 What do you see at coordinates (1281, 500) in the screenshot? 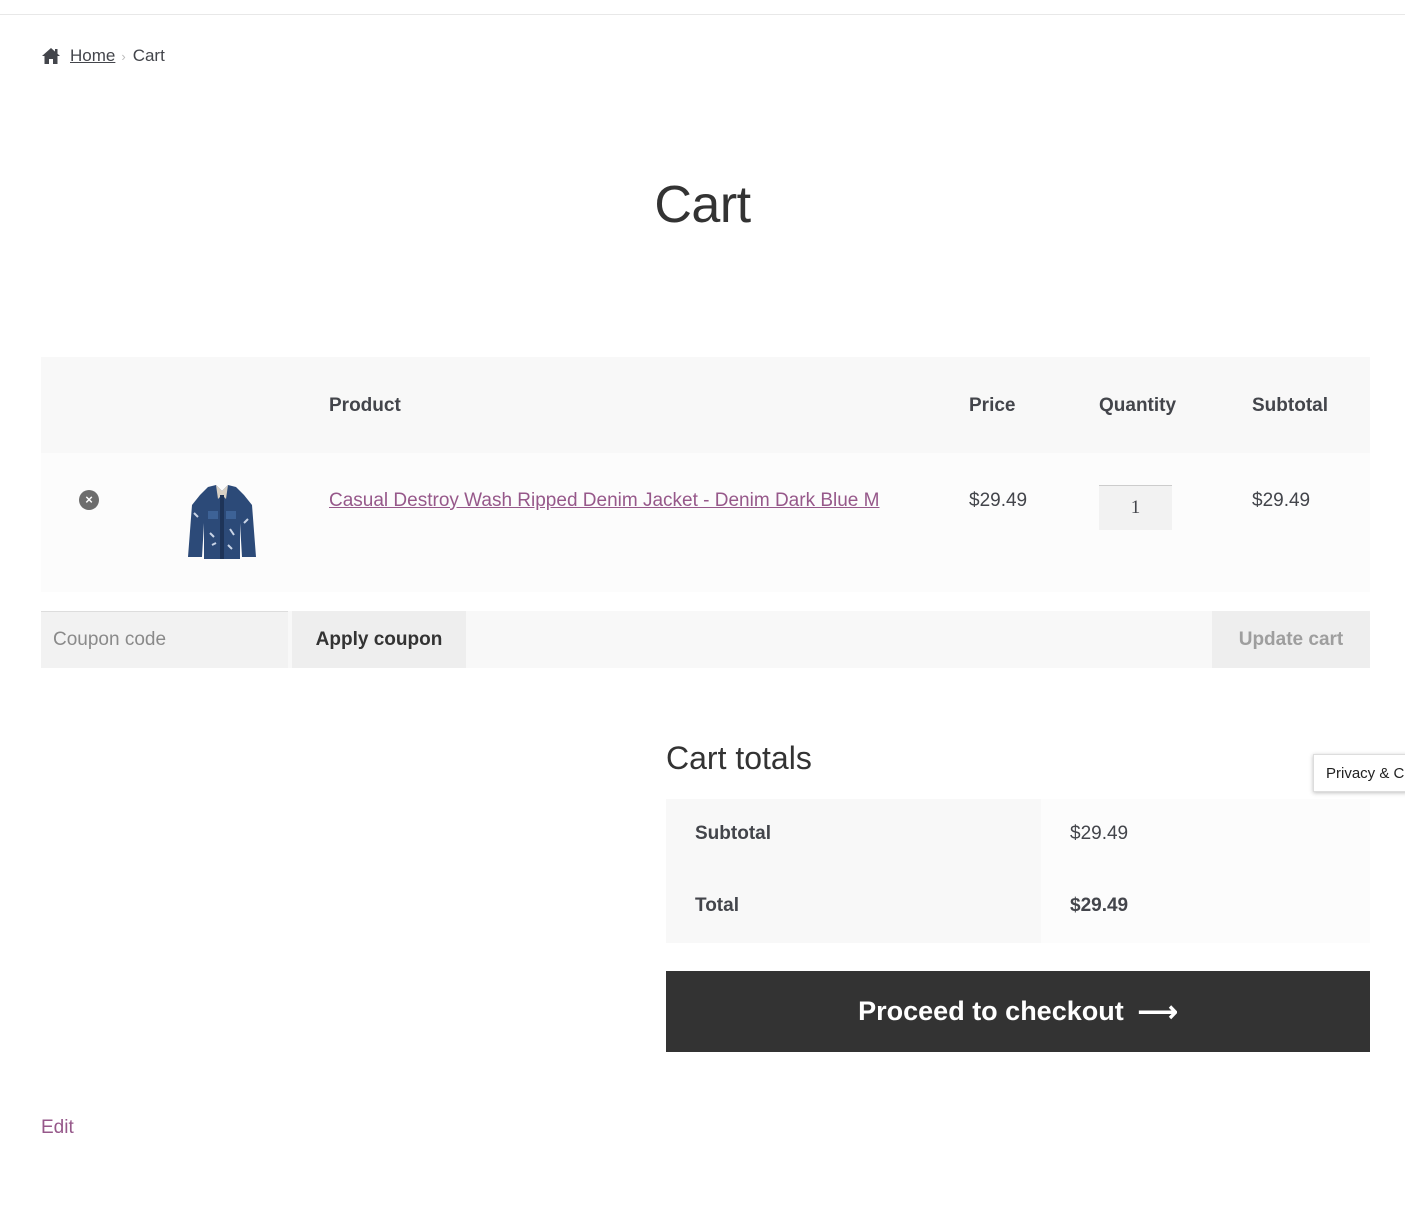
I see `item-subtotal: $29.49` at bounding box center [1281, 500].